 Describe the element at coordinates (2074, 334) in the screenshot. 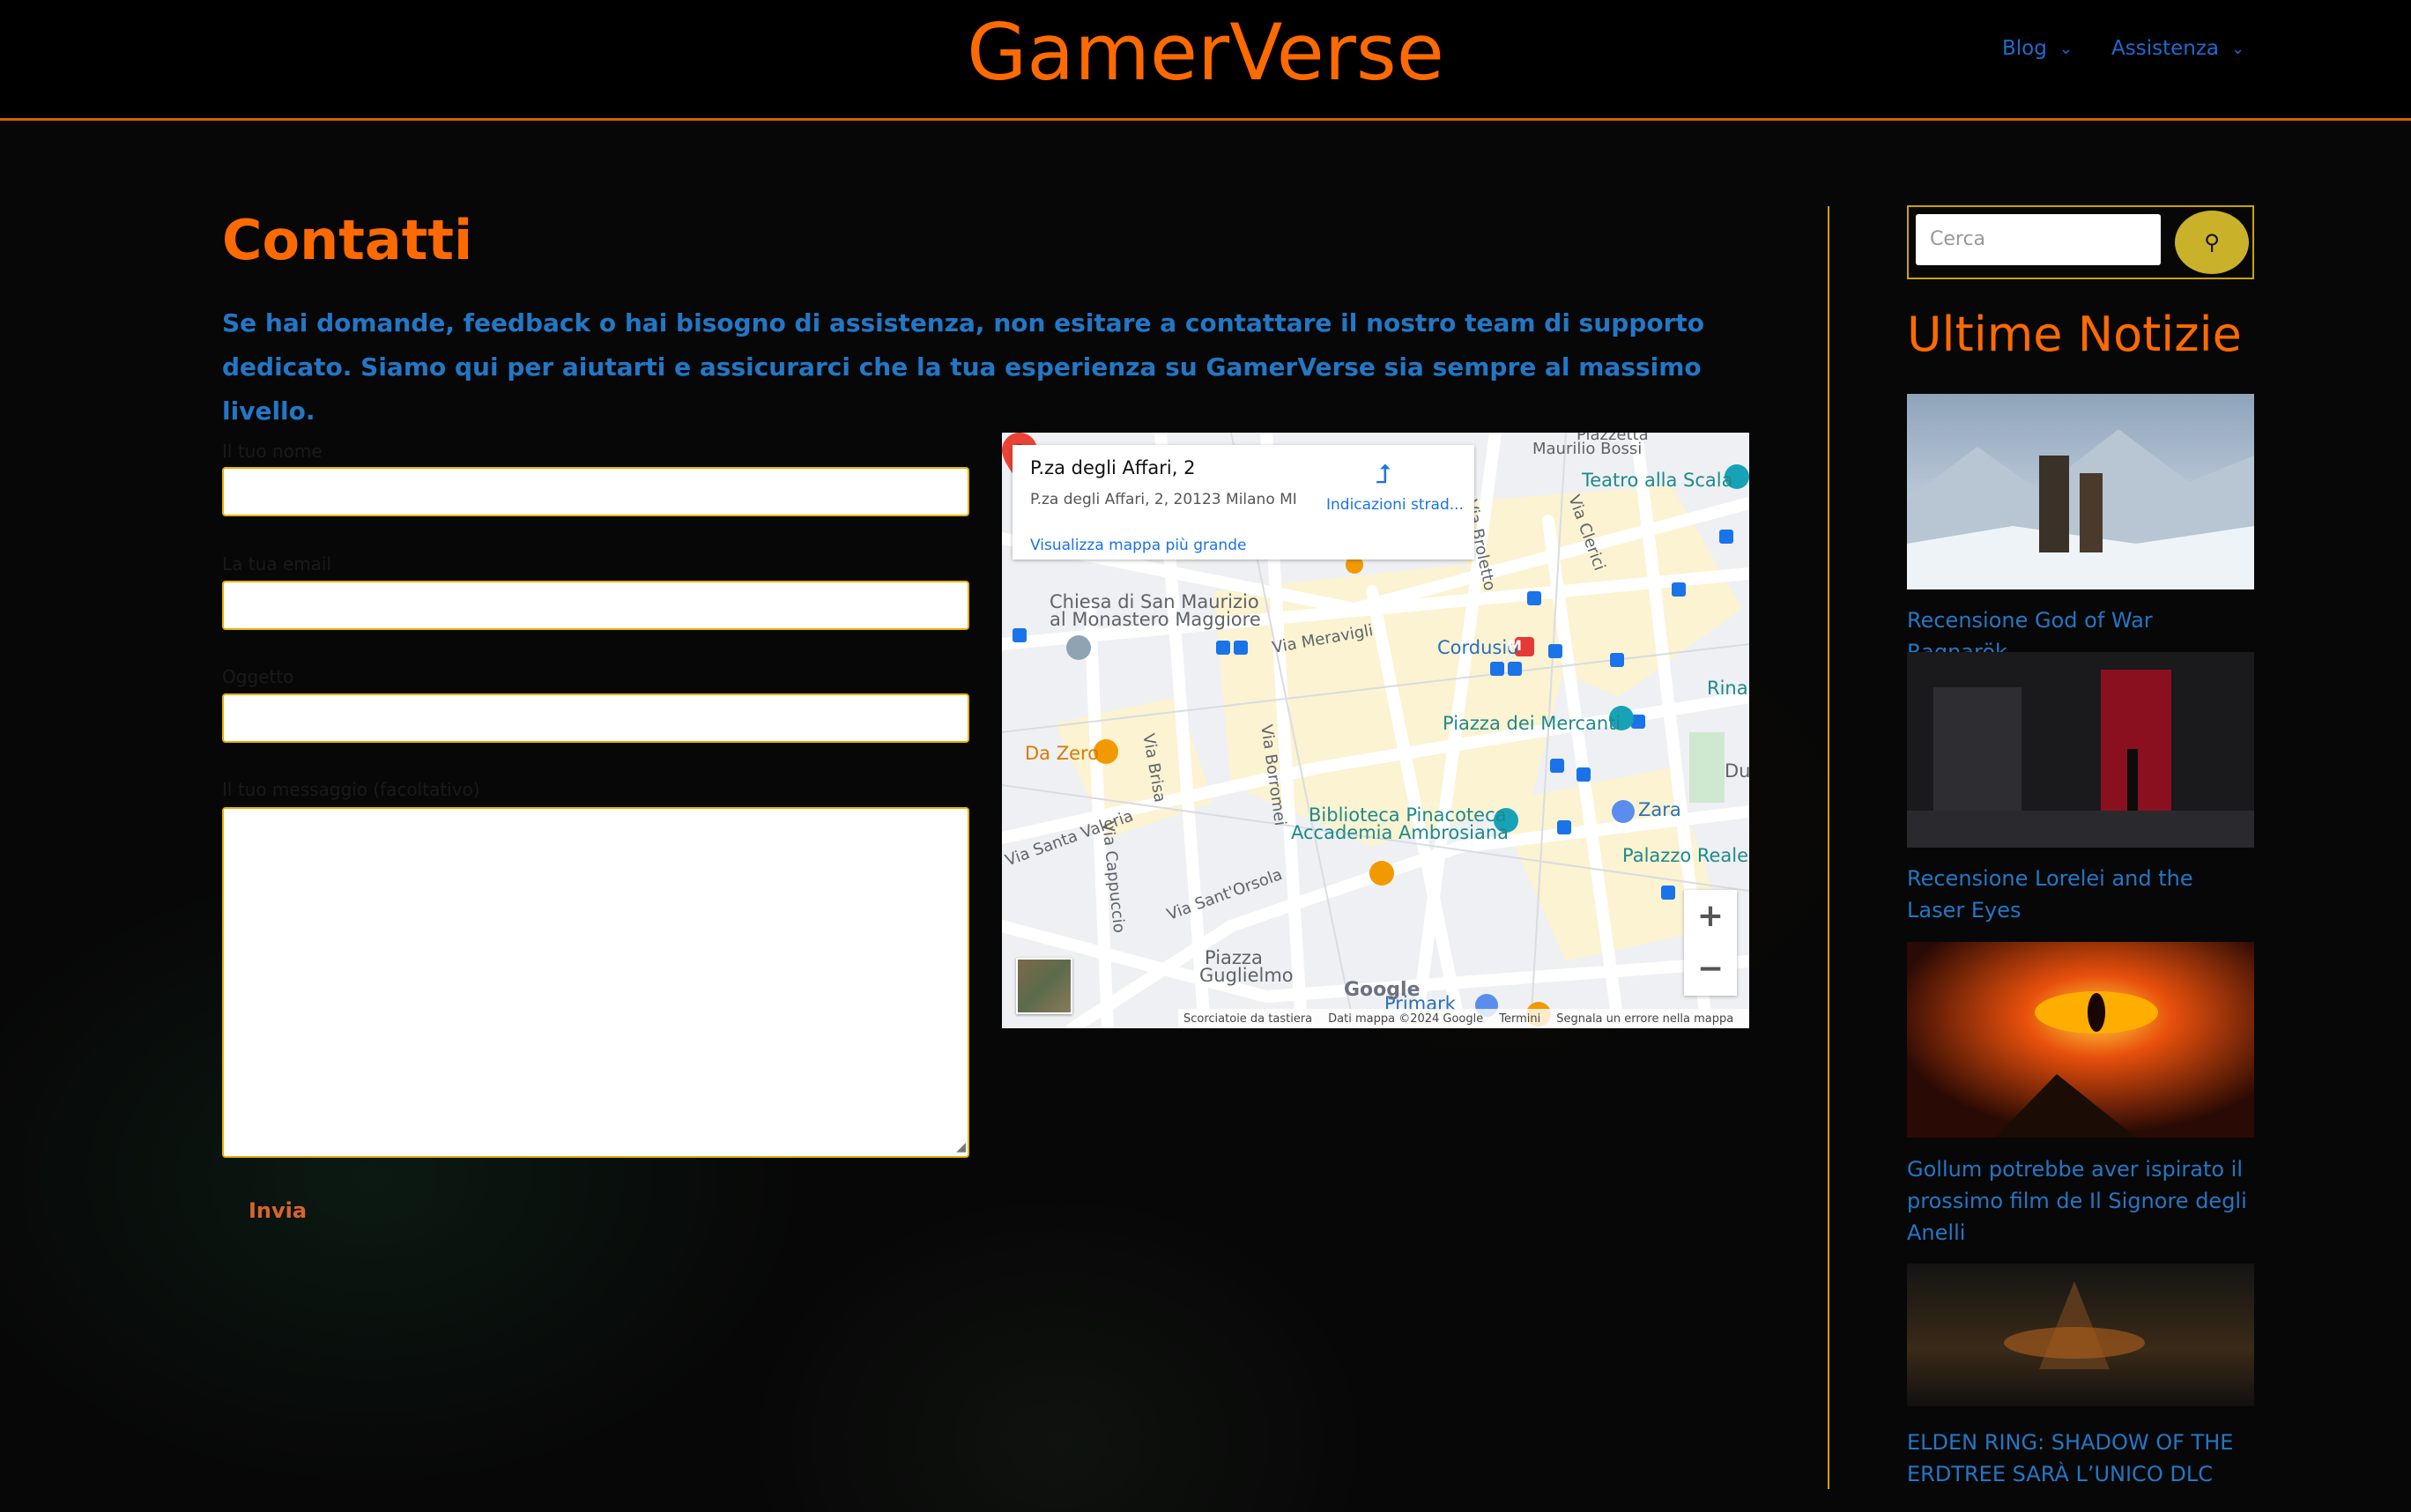

I see `sidebar-title: Ultime Notizie` at that location.